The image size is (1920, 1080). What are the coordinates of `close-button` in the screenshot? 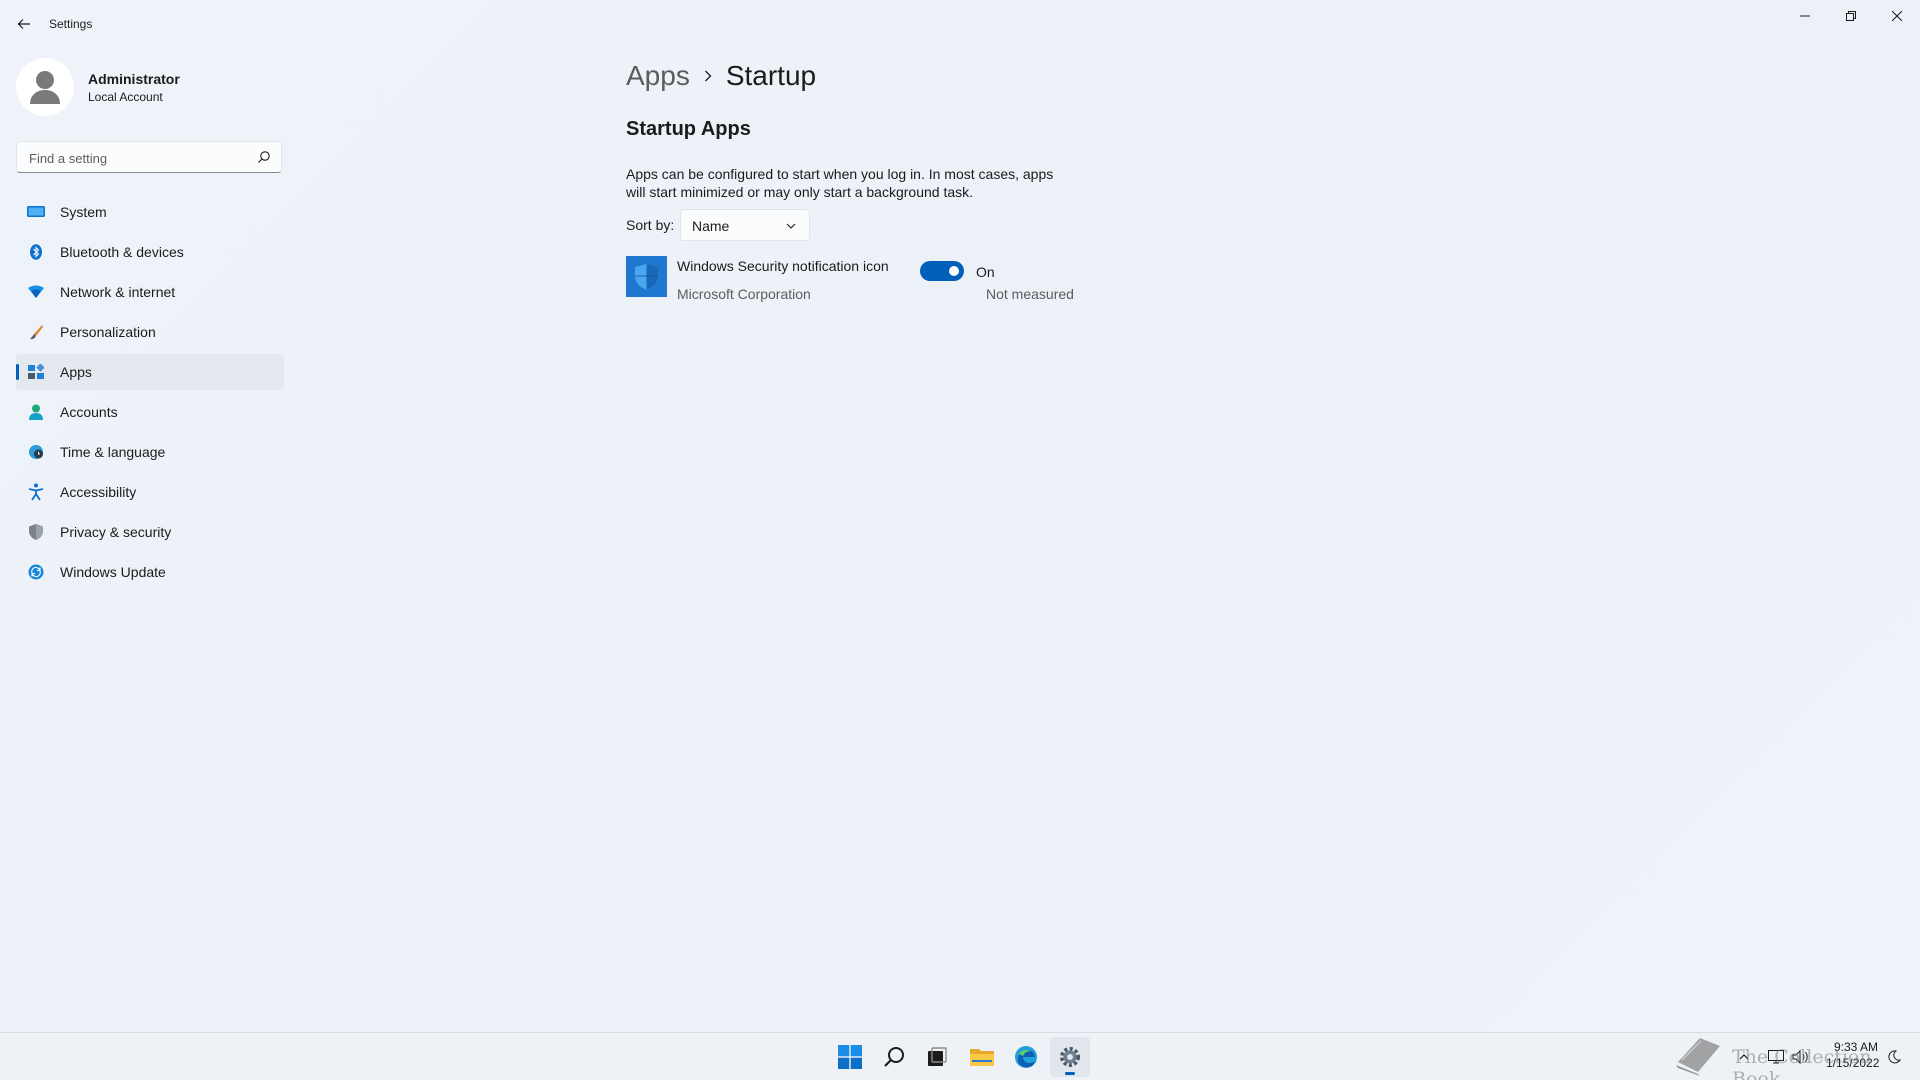 It's located at (1897, 16).